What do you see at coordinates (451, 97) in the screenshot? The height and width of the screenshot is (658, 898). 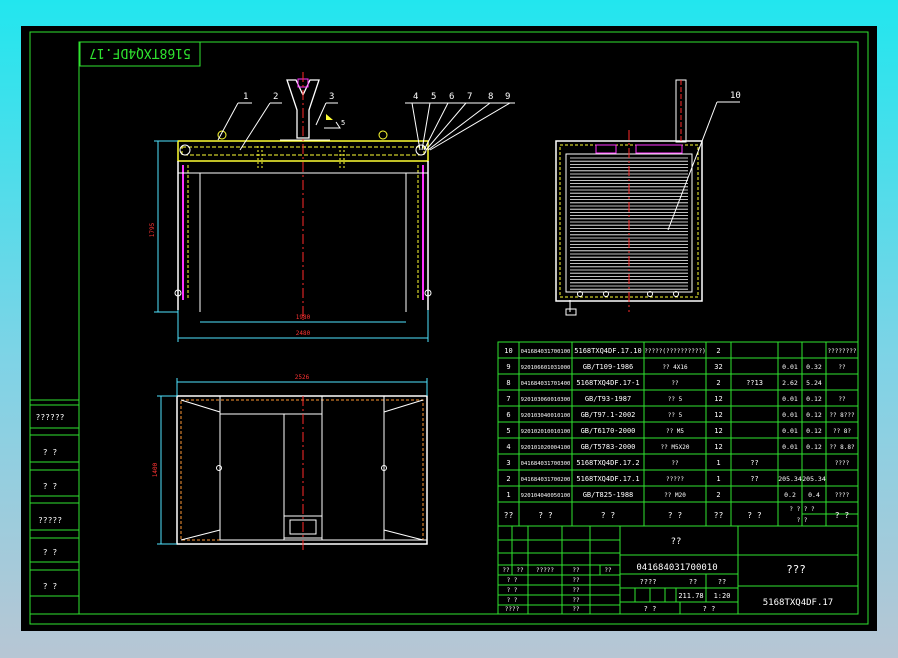 I see `balloon-6: 6` at bounding box center [451, 97].